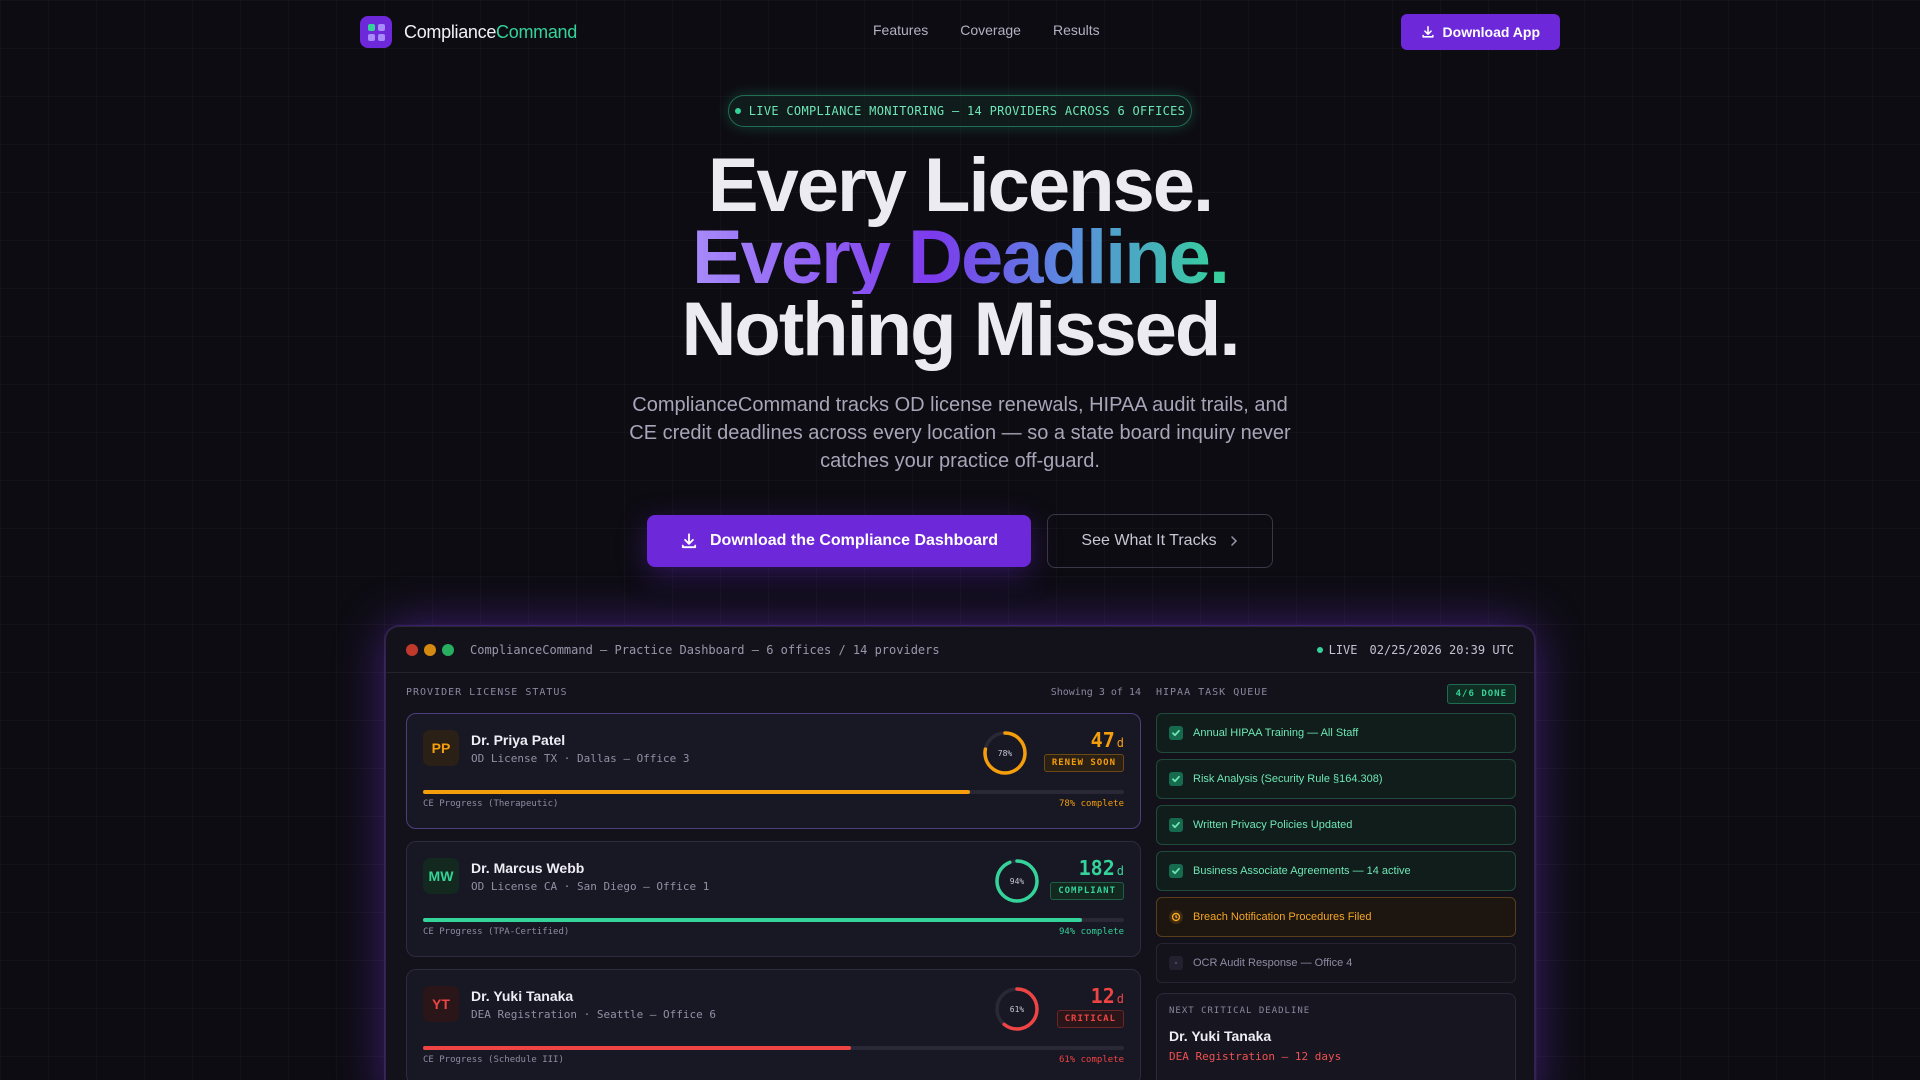 The width and height of the screenshot is (1920, 1080). I want to click on progress-ring: 61%, so click(1017, 1009).